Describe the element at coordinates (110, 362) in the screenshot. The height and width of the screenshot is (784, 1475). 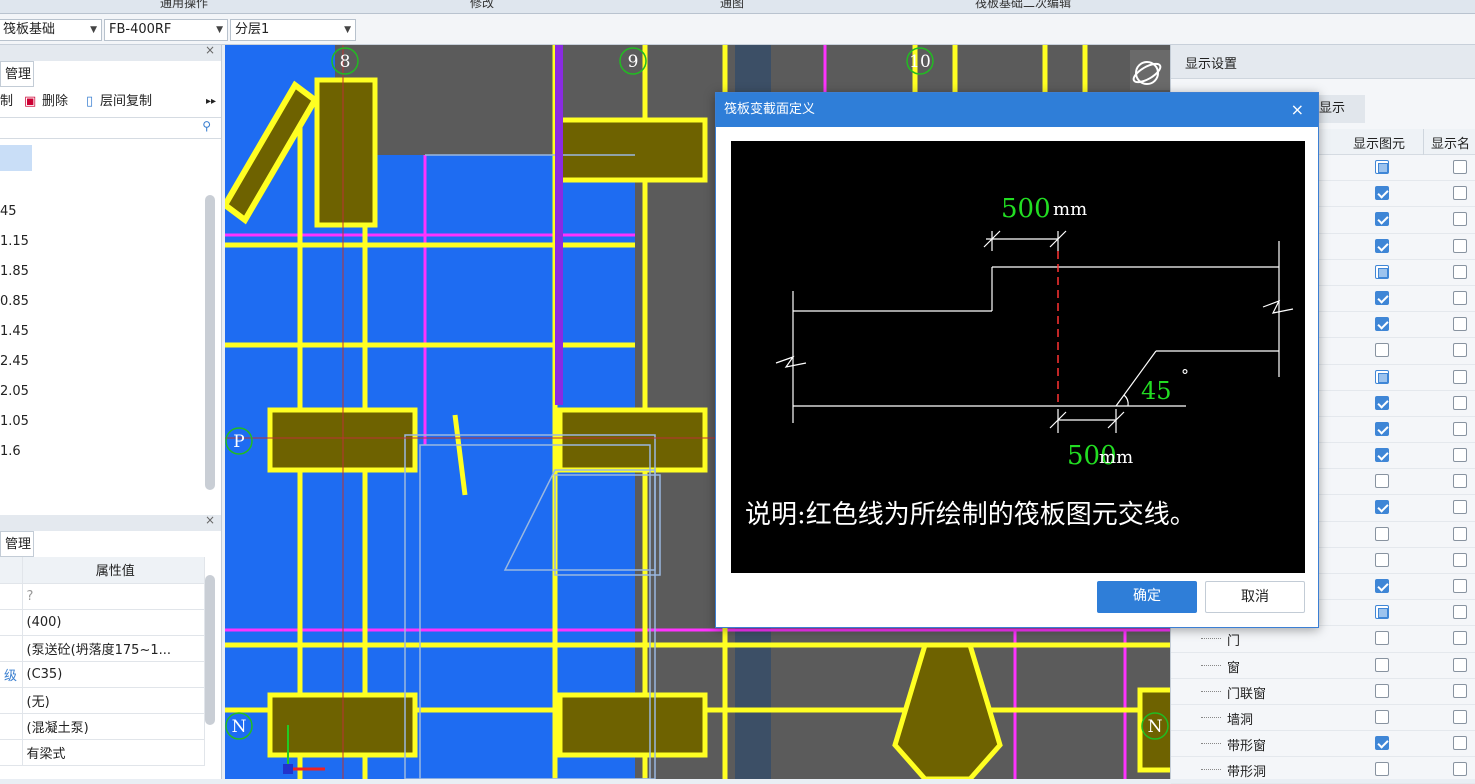
I see `list-item: 2.45` at that location.